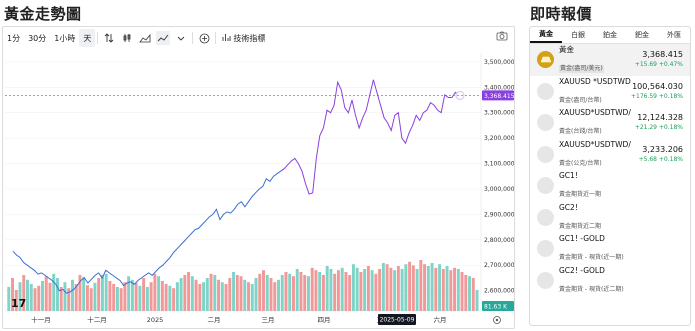 The image size is (695, 331). Describe the element at coordinates (496, 307) in the screenshot. I see `volume-badge-label: 81.63 K` at that location.